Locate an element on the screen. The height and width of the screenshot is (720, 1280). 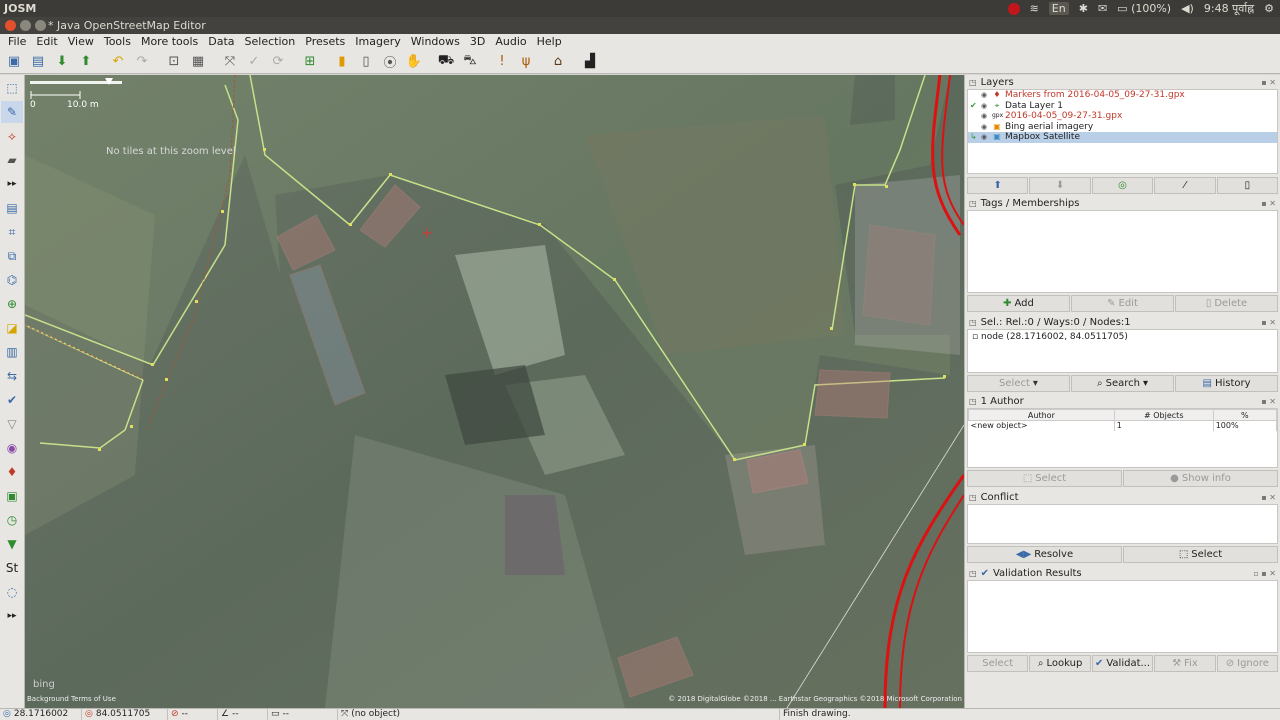
dialog-header-icons: ▫ ▪ ✕ is located at coordinates (1264, 573).